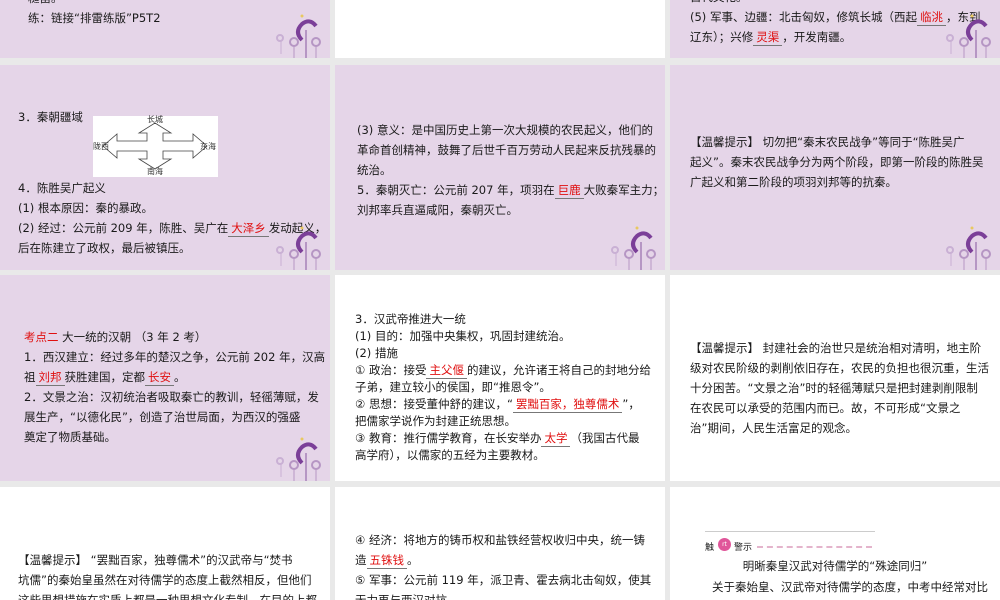  What do you see at coordinates (45, 2) in the screenshot?
I see `text-segment: 糙笛。` at bounding box center [45, 2].